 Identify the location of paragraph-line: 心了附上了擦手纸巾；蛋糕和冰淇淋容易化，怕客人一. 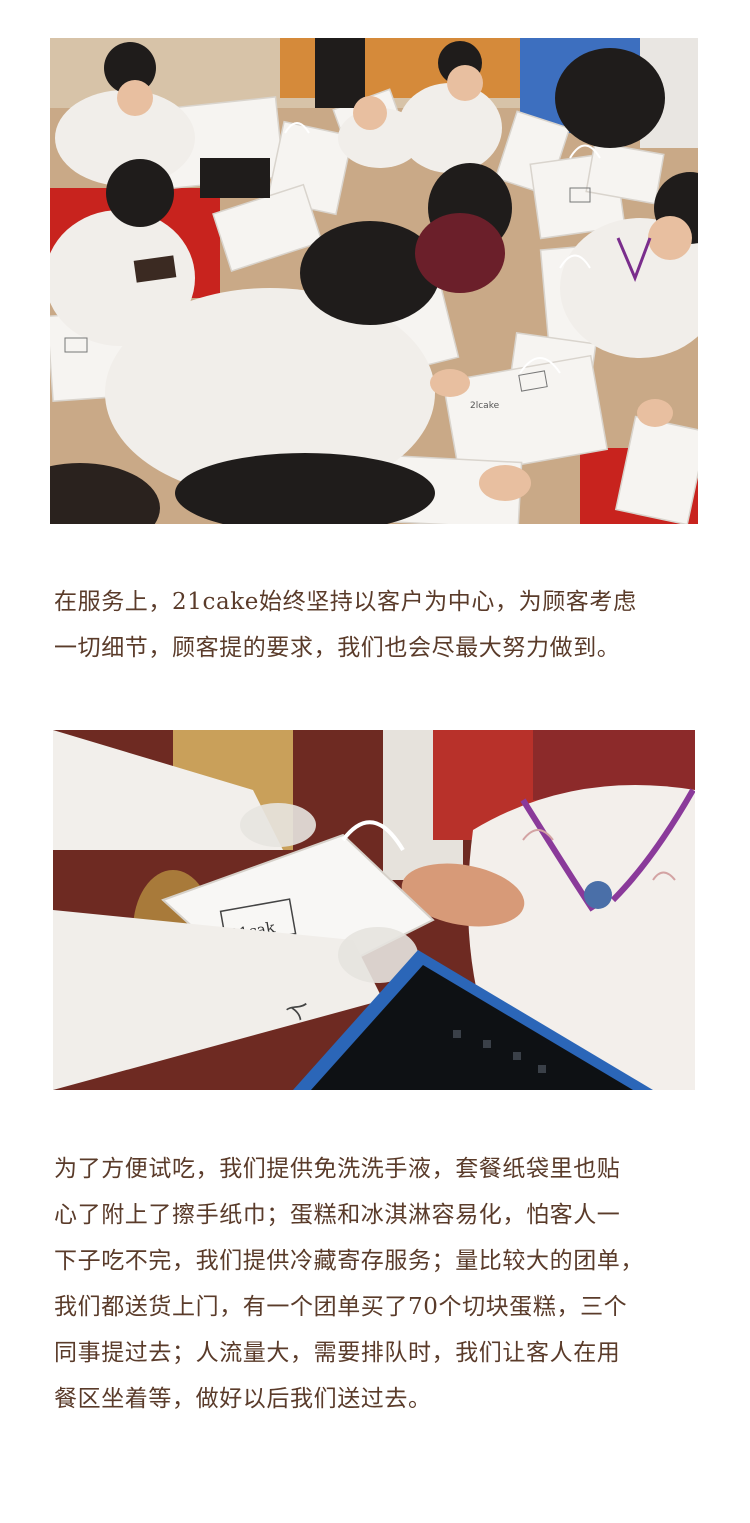
(337, 1215).